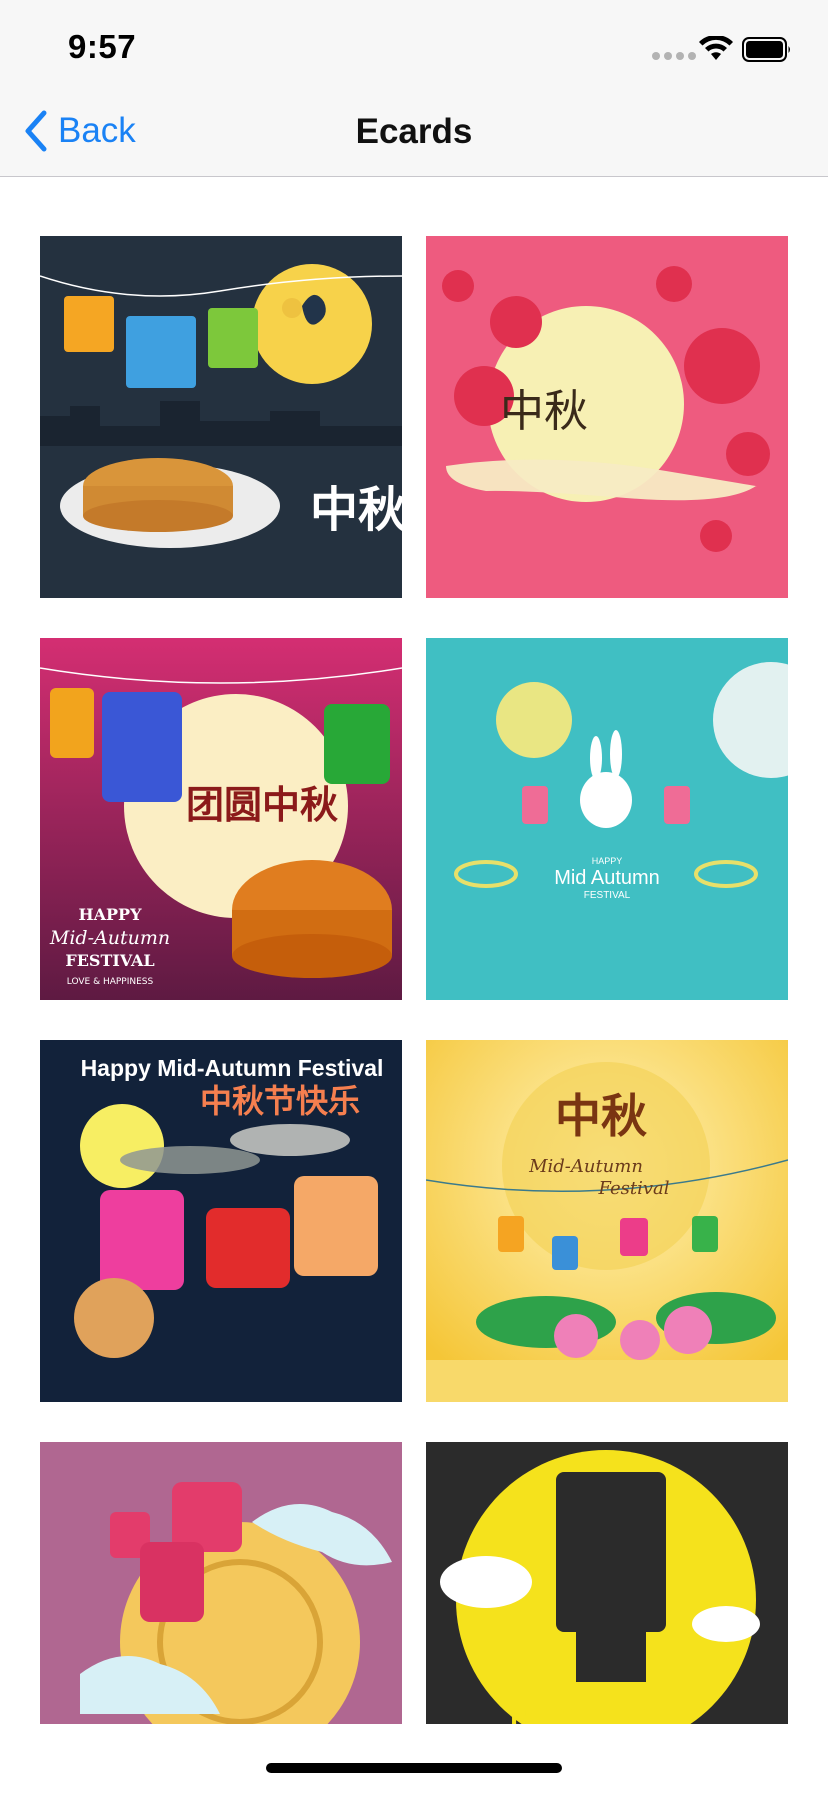  I want to click on ecard-dark-yellow-moon-lantern: 中秋节快乐, so click(607, 1623).